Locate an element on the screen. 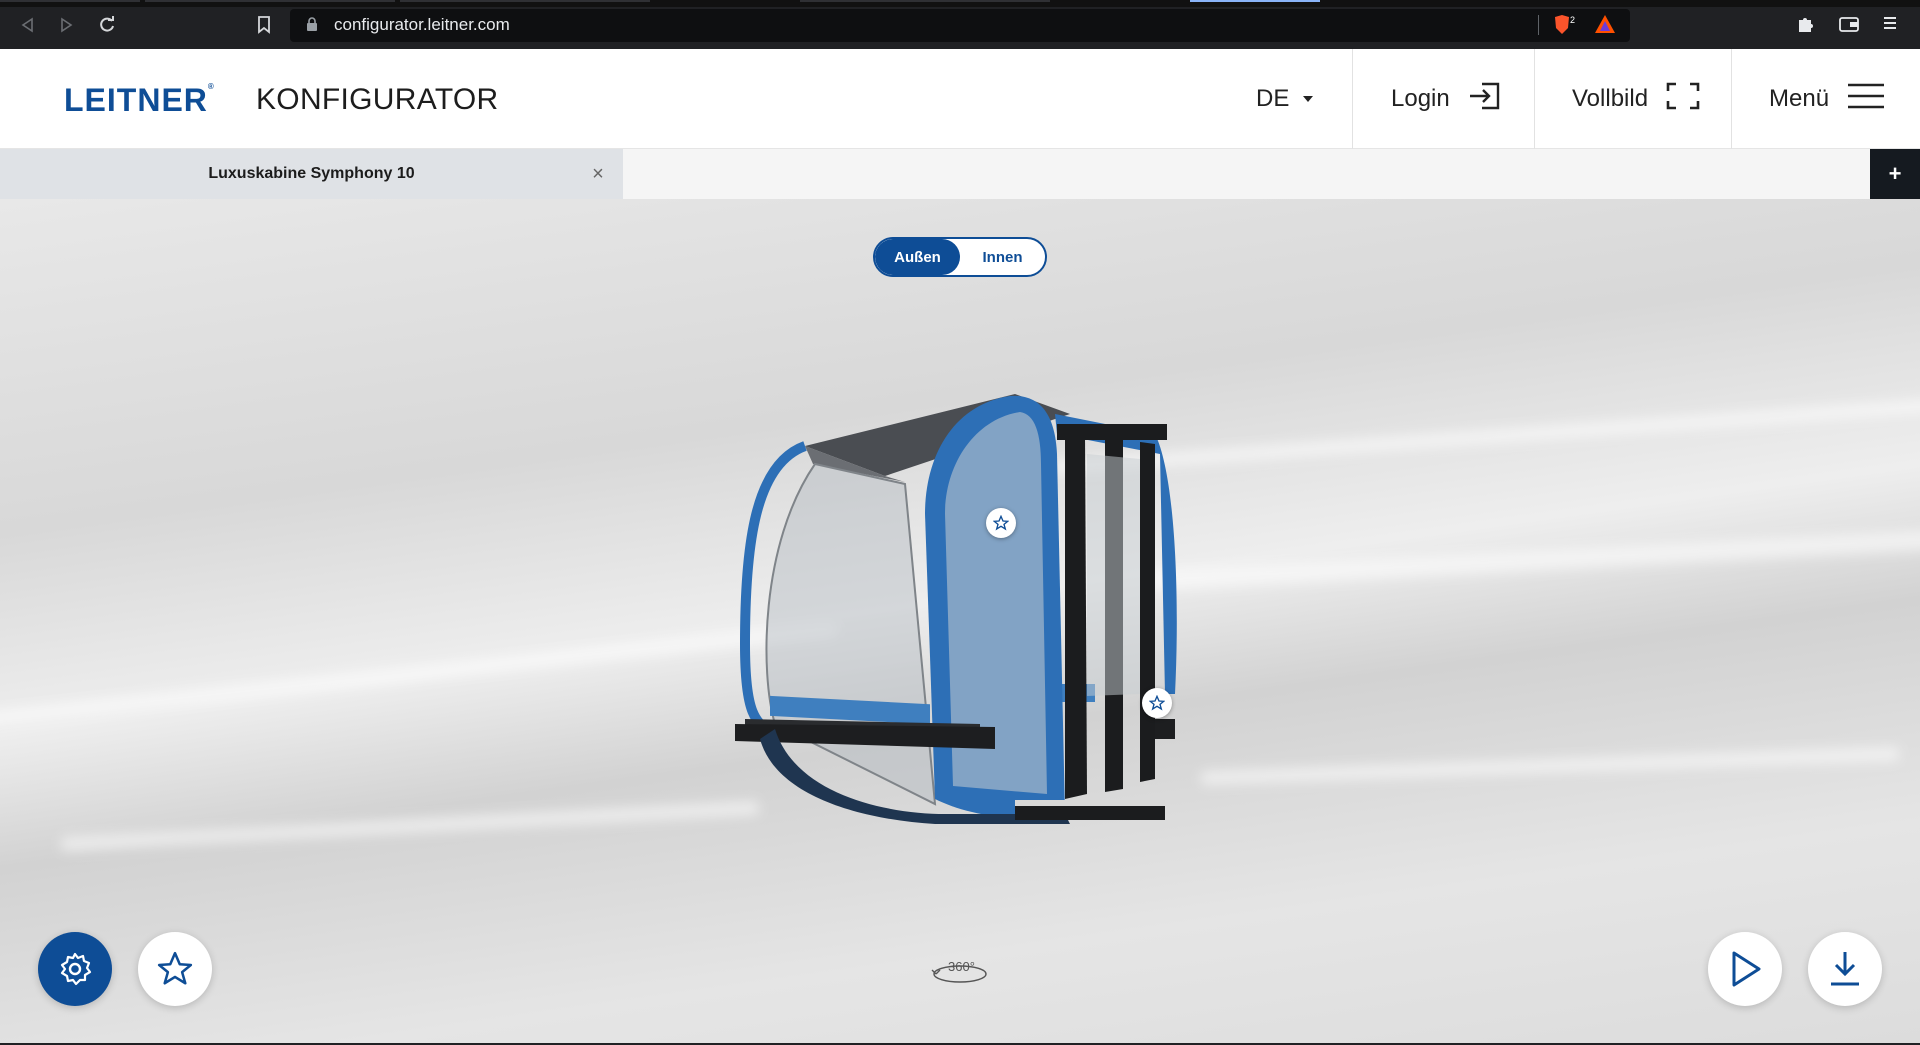  browser-toolbar: configurator.leitner.com 2 is located at coordinates (960, 24).